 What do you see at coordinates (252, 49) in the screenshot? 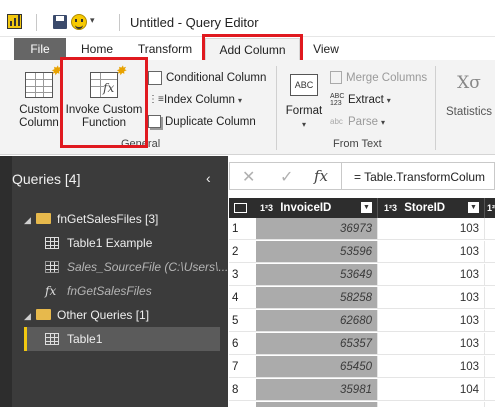
I see `tab-add-column: Add Column` at bounding box center [252, 49].